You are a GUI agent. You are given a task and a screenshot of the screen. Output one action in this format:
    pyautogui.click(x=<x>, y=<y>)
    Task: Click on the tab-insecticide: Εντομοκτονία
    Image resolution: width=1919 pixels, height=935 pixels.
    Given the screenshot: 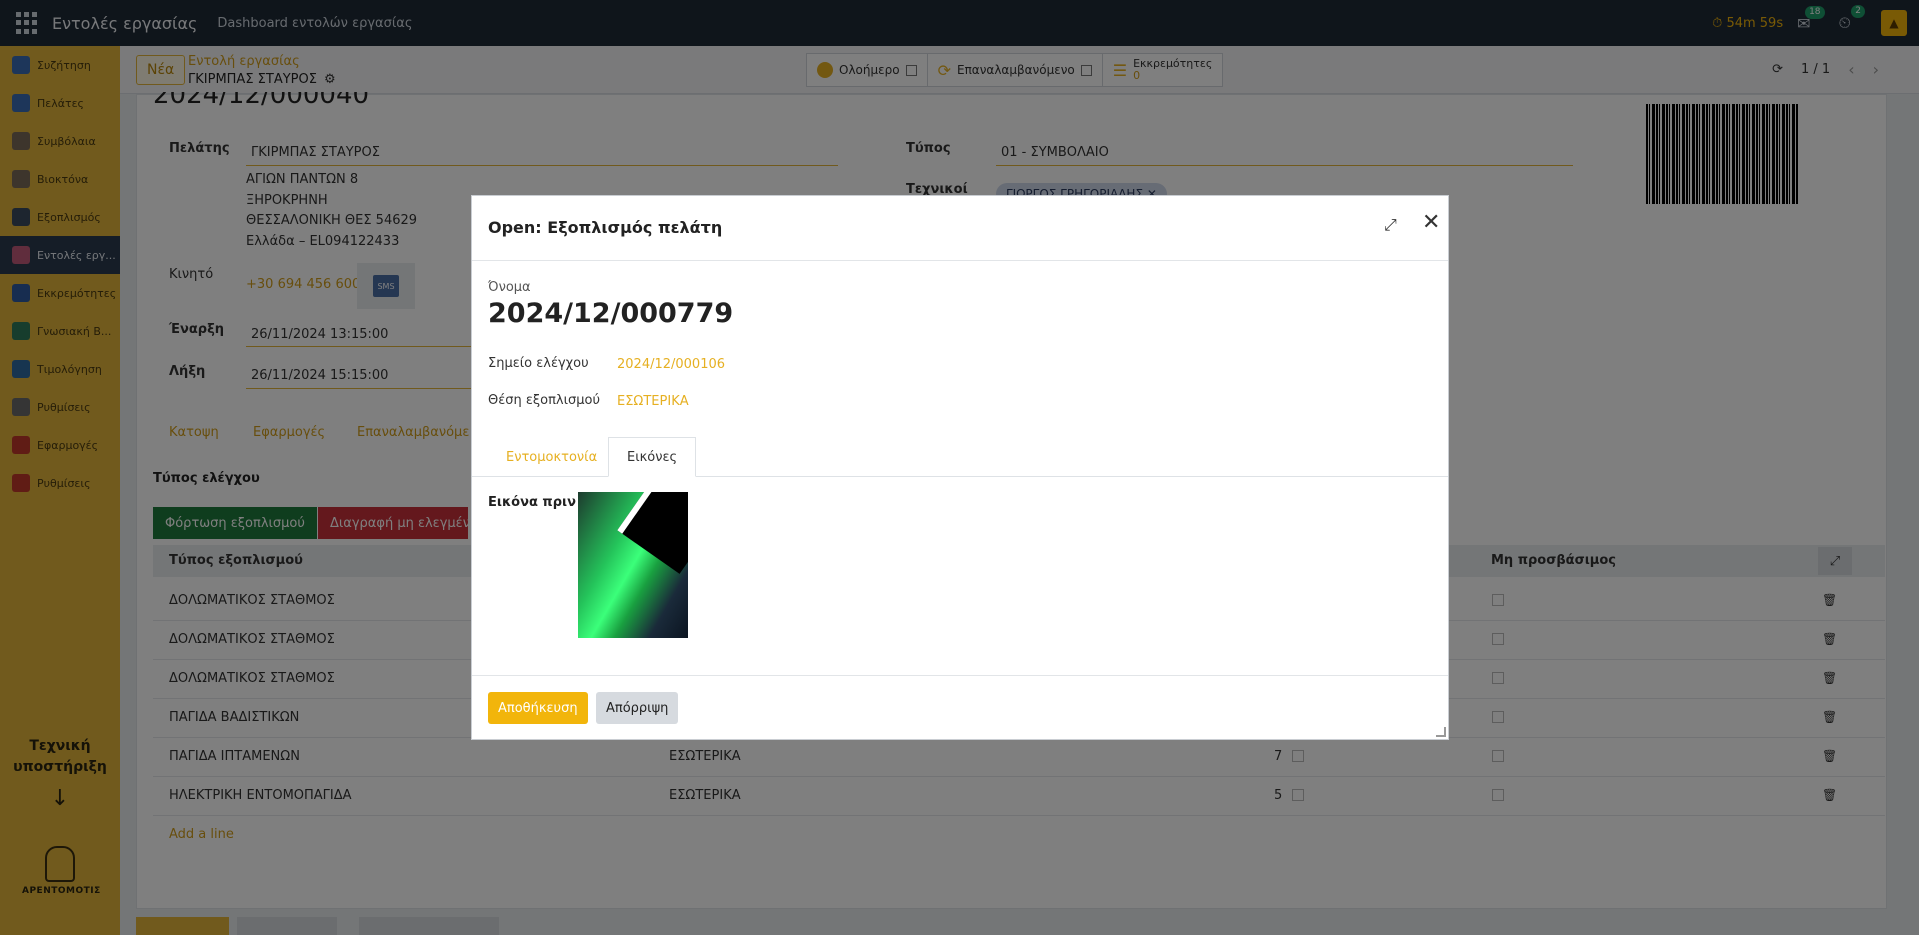 What is the action you would take?
    pyautogui.click(x=551, y=457)
    